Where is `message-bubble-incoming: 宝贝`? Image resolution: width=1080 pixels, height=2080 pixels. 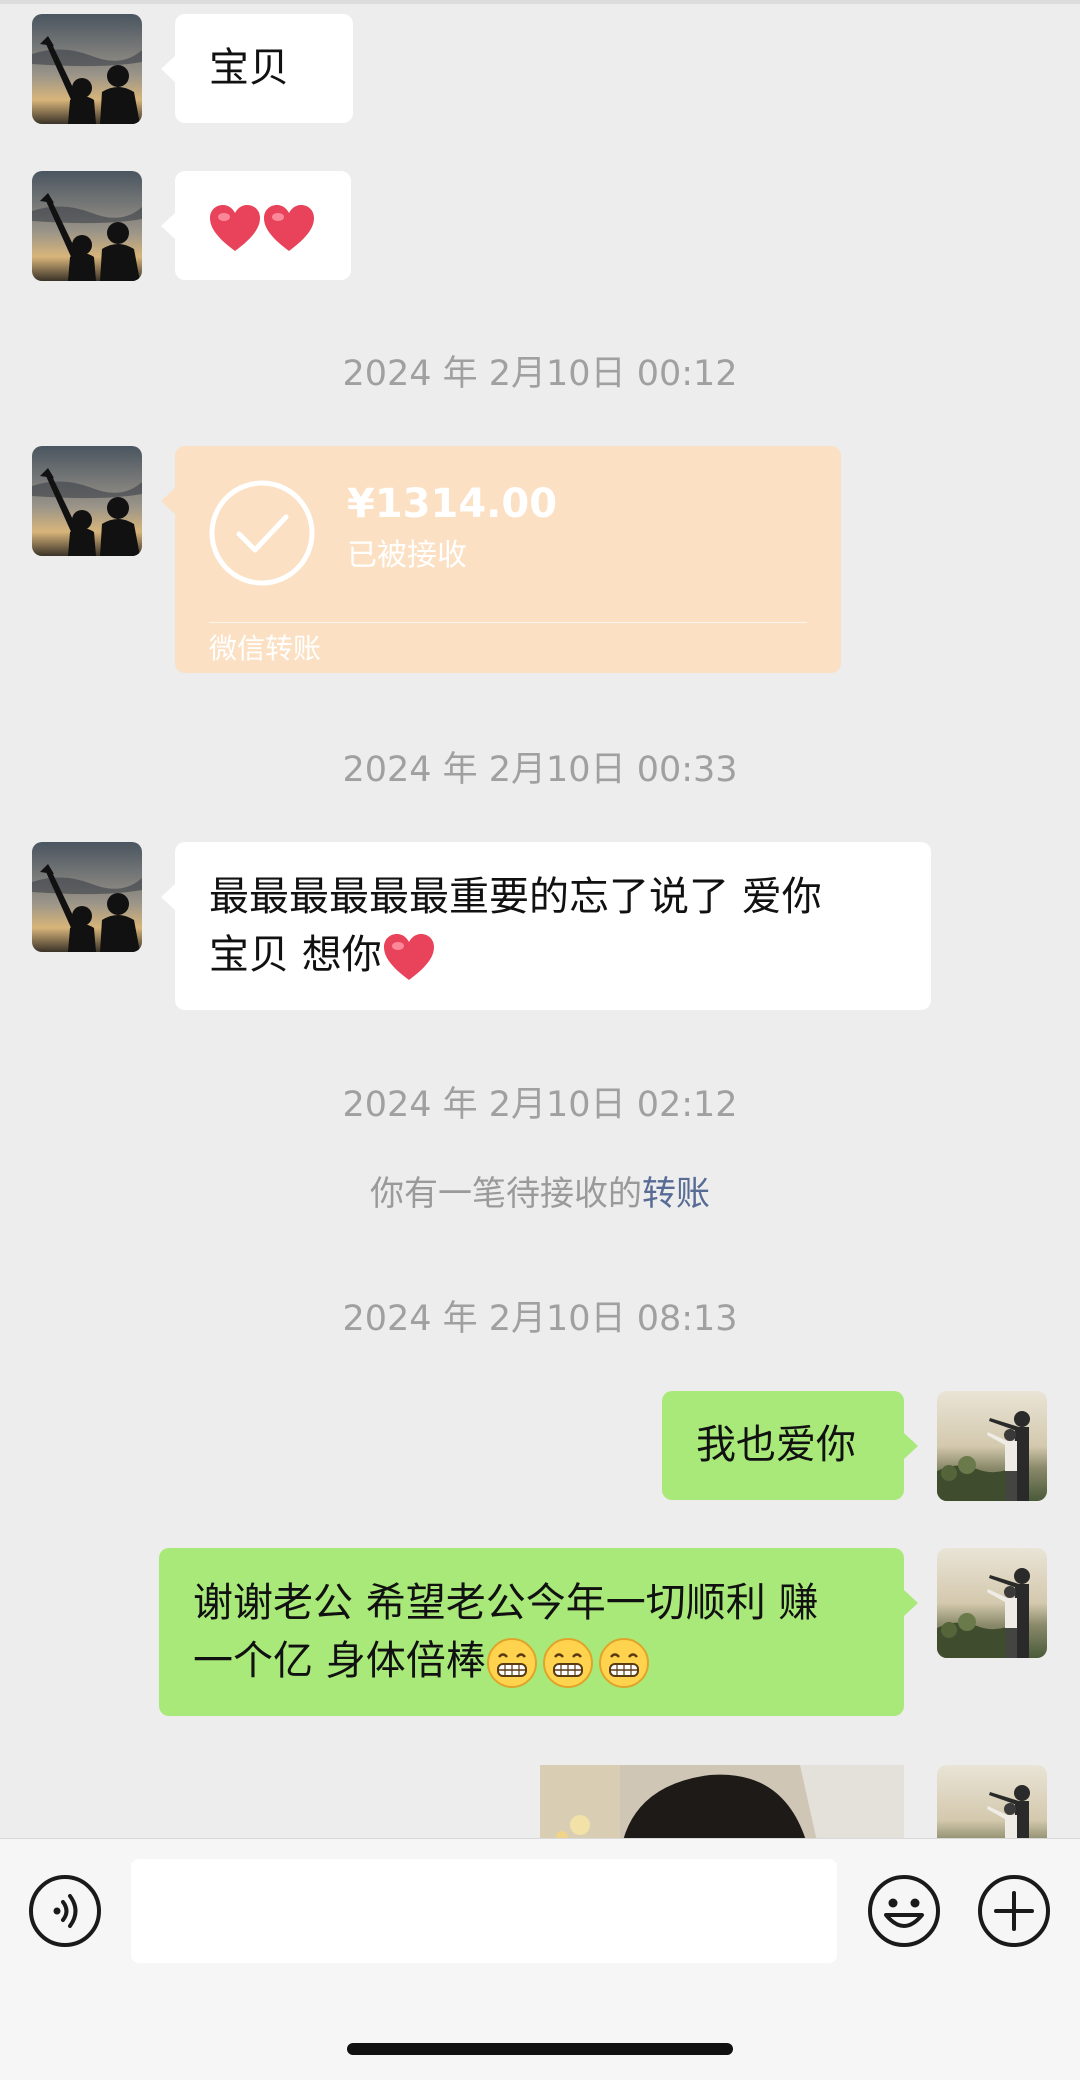 message-bubble-incoming: 宝贝 is located at coordinates (257, 68).